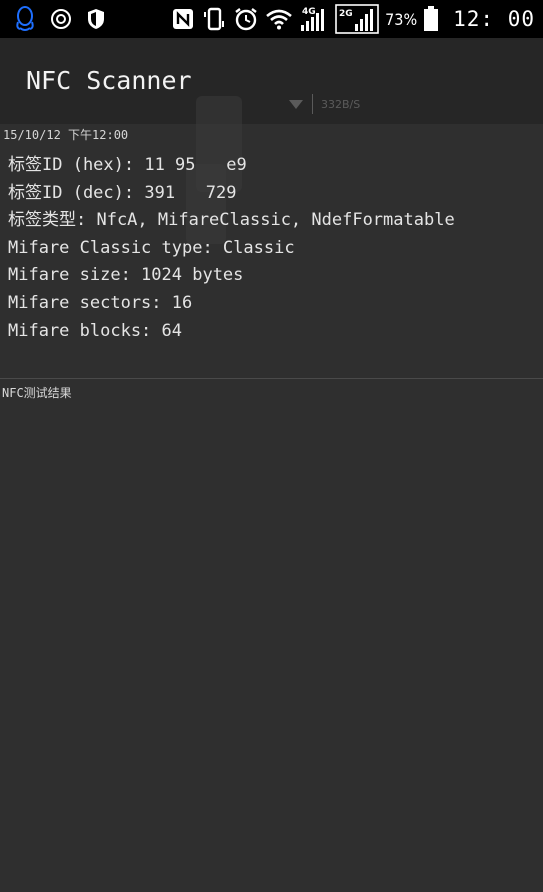 The image size is (543, 892). Describe the element at coordinates (401, 19) in the screenshot. I see `battery-percentage: 73%` at that location.